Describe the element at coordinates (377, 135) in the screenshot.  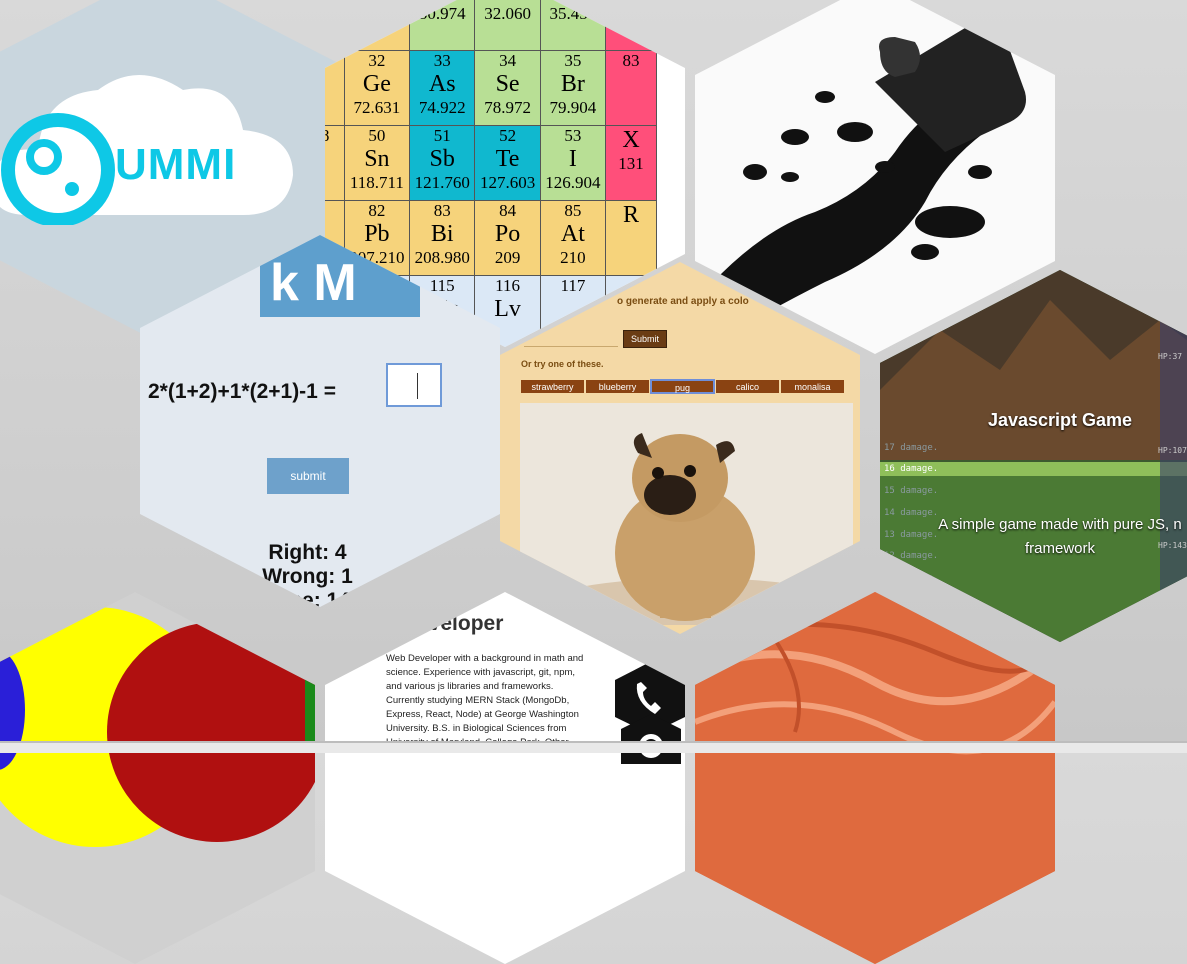
I see `atomic-number: 50` at that location.